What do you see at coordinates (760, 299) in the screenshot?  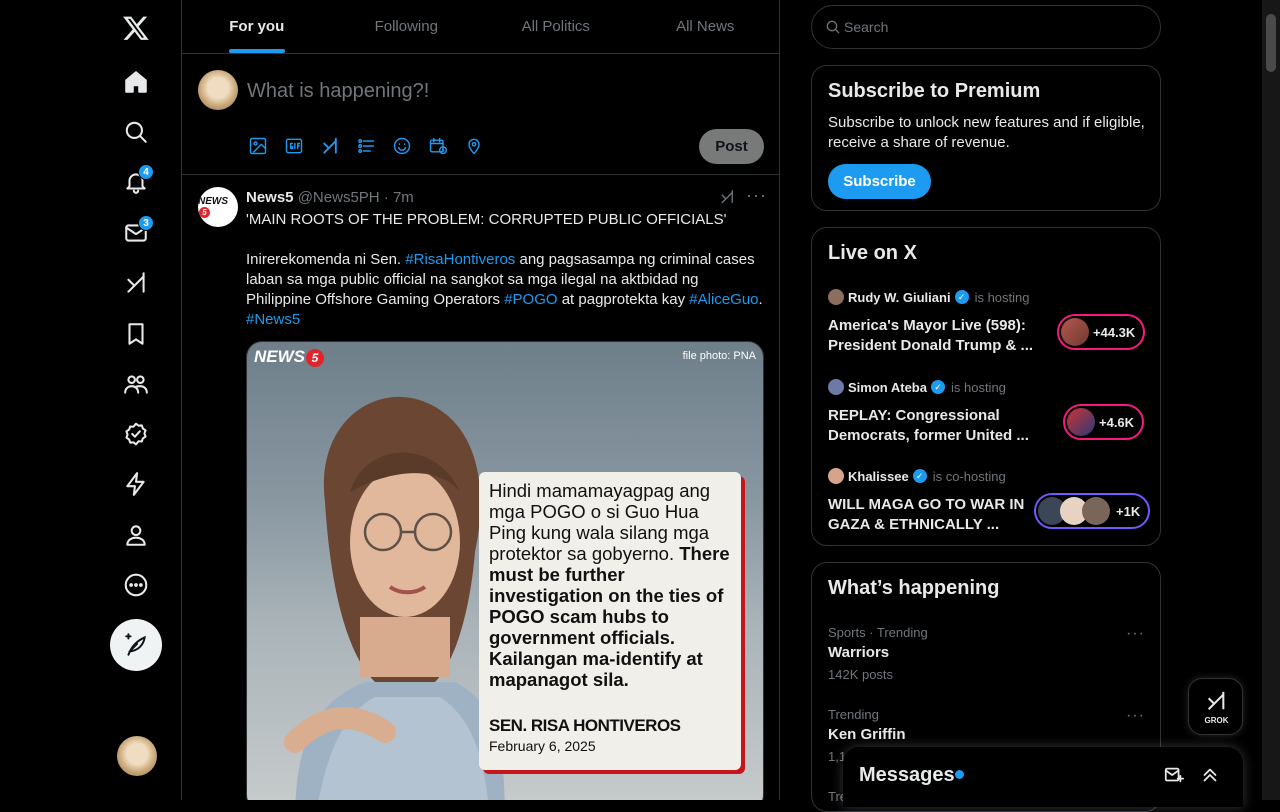 I see `tweet-body-text: .` at bounding box center [760, 299].